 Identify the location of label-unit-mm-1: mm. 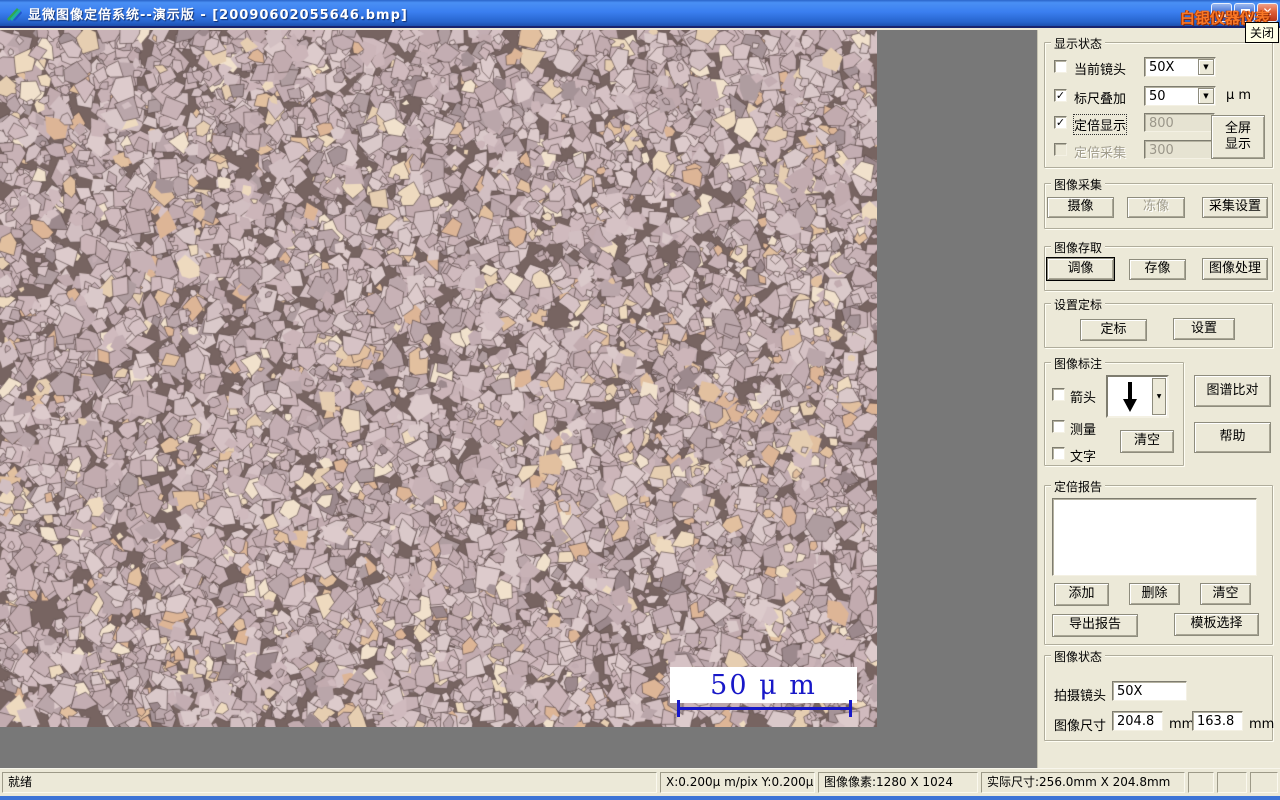
(1182, 724).